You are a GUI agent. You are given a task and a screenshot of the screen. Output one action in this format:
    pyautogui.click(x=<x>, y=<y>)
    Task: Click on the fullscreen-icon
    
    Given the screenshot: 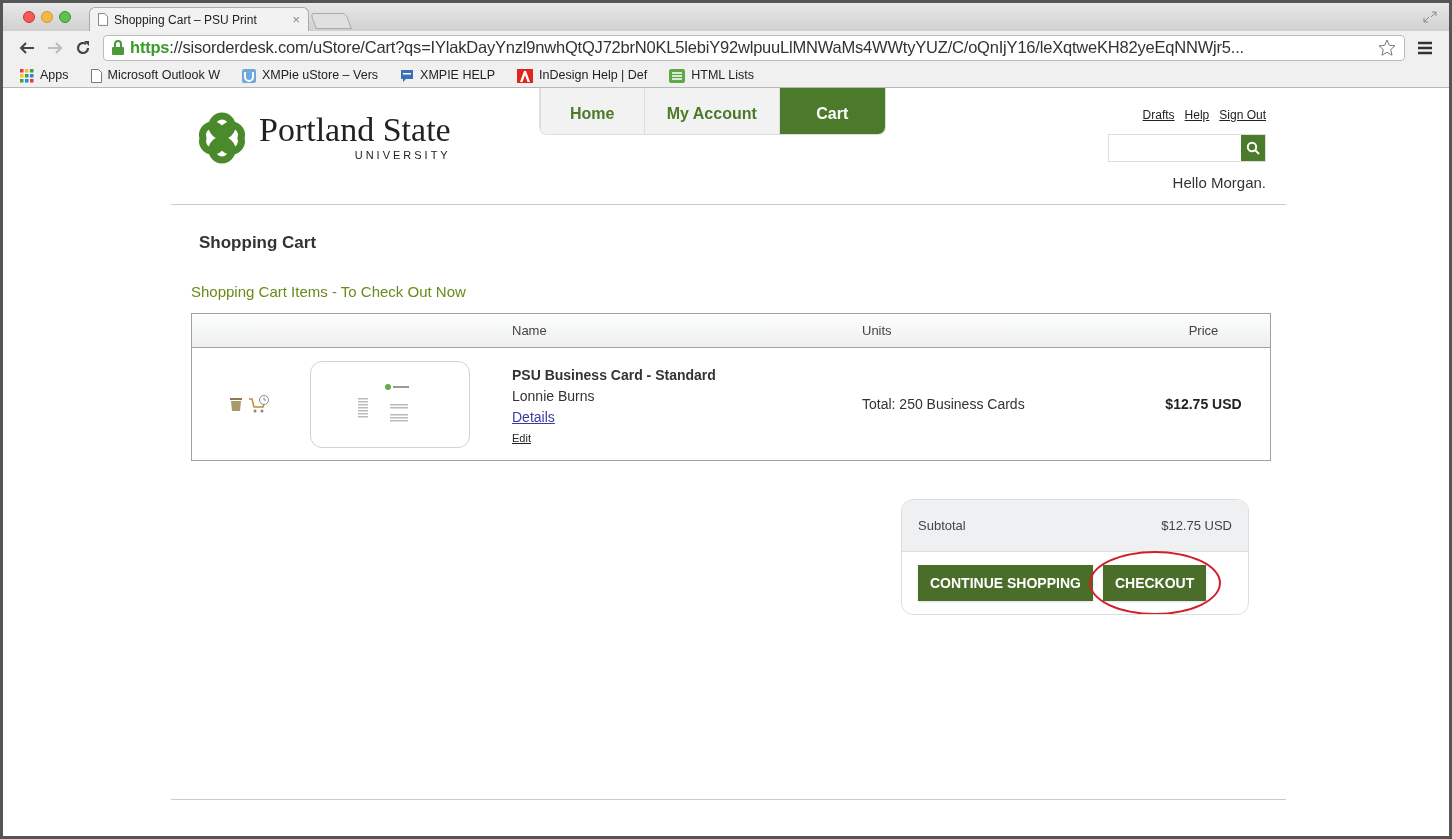 What is the action you would take?
    pyautogui.click(x=1430, y=17)
    